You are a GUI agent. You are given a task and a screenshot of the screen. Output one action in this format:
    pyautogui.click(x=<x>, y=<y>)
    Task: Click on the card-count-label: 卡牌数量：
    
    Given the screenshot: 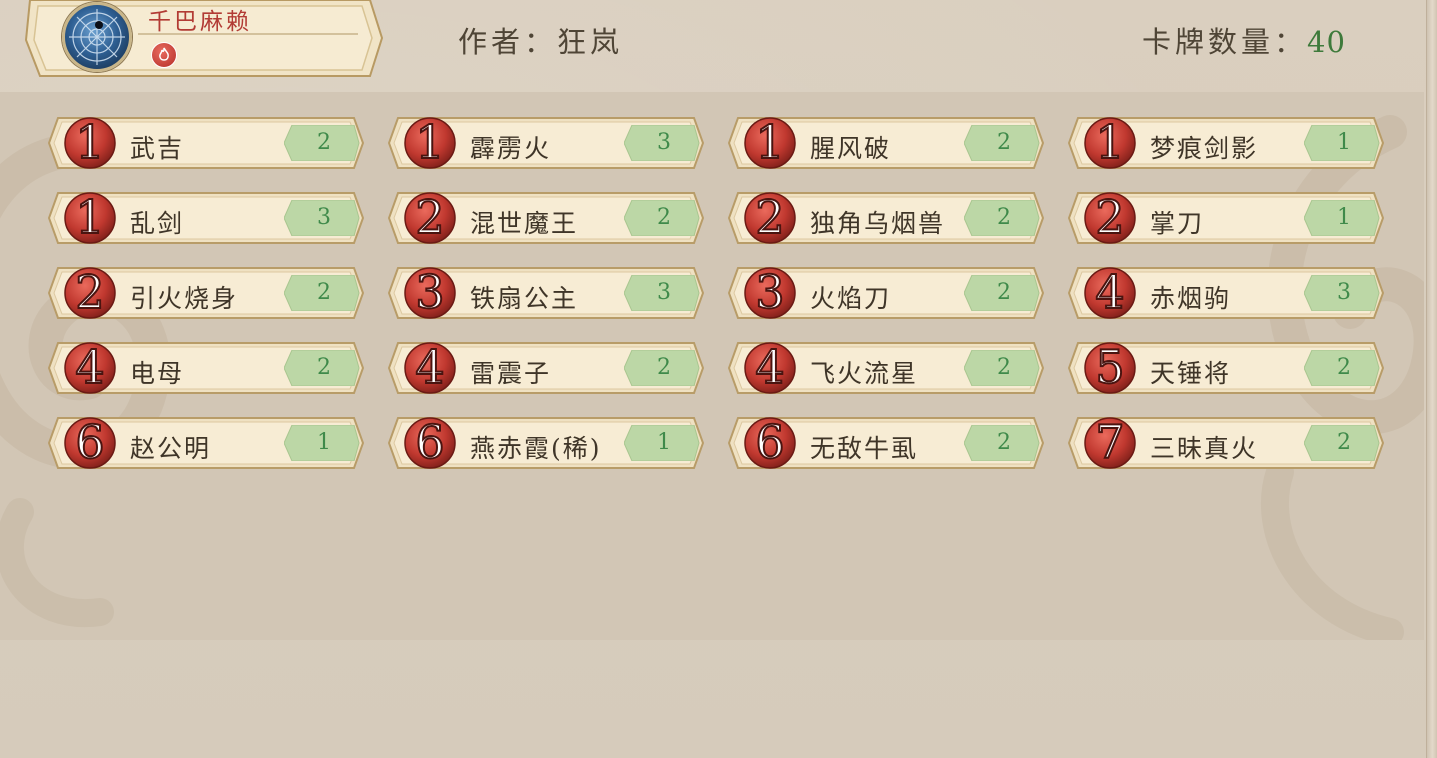 What is the action you would take?
    pyautogui.click(x=1225, y=42)
    